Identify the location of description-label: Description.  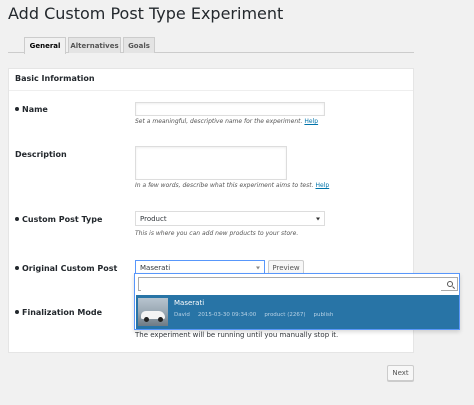
(41, 154).